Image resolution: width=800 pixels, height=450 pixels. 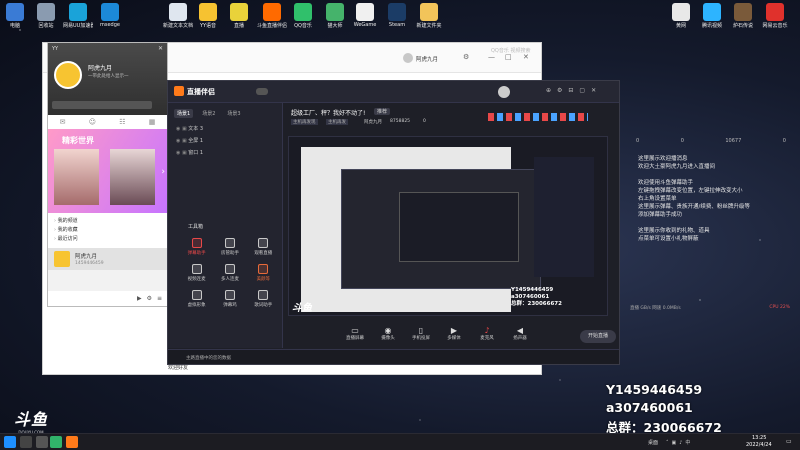 What do you see at coordinates (355, 333) in the screenshot?
I see `toolbar-button: ▭ 直播屏幕` at bounding box center [355, 333].